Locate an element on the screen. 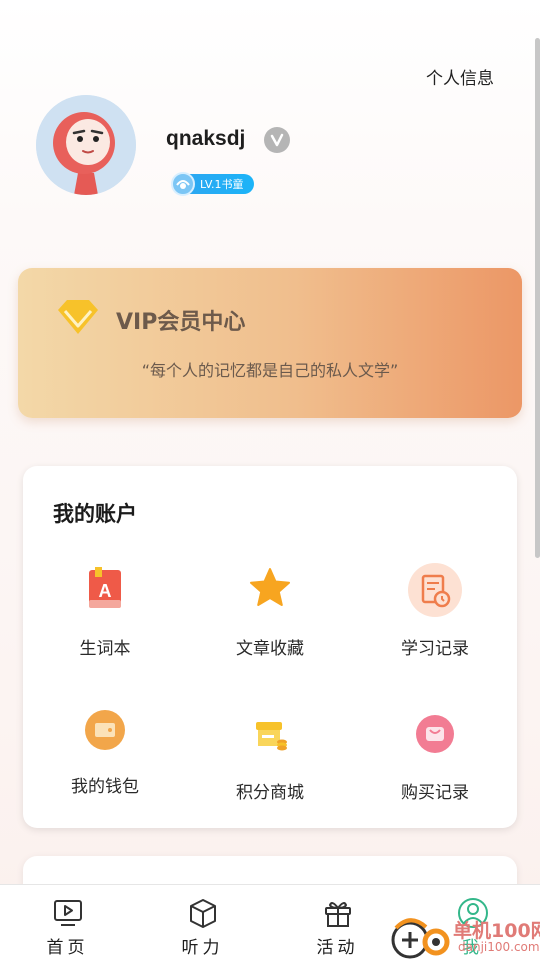  purchase-record-label: 购买记录 is located at coordinates (435, 793).